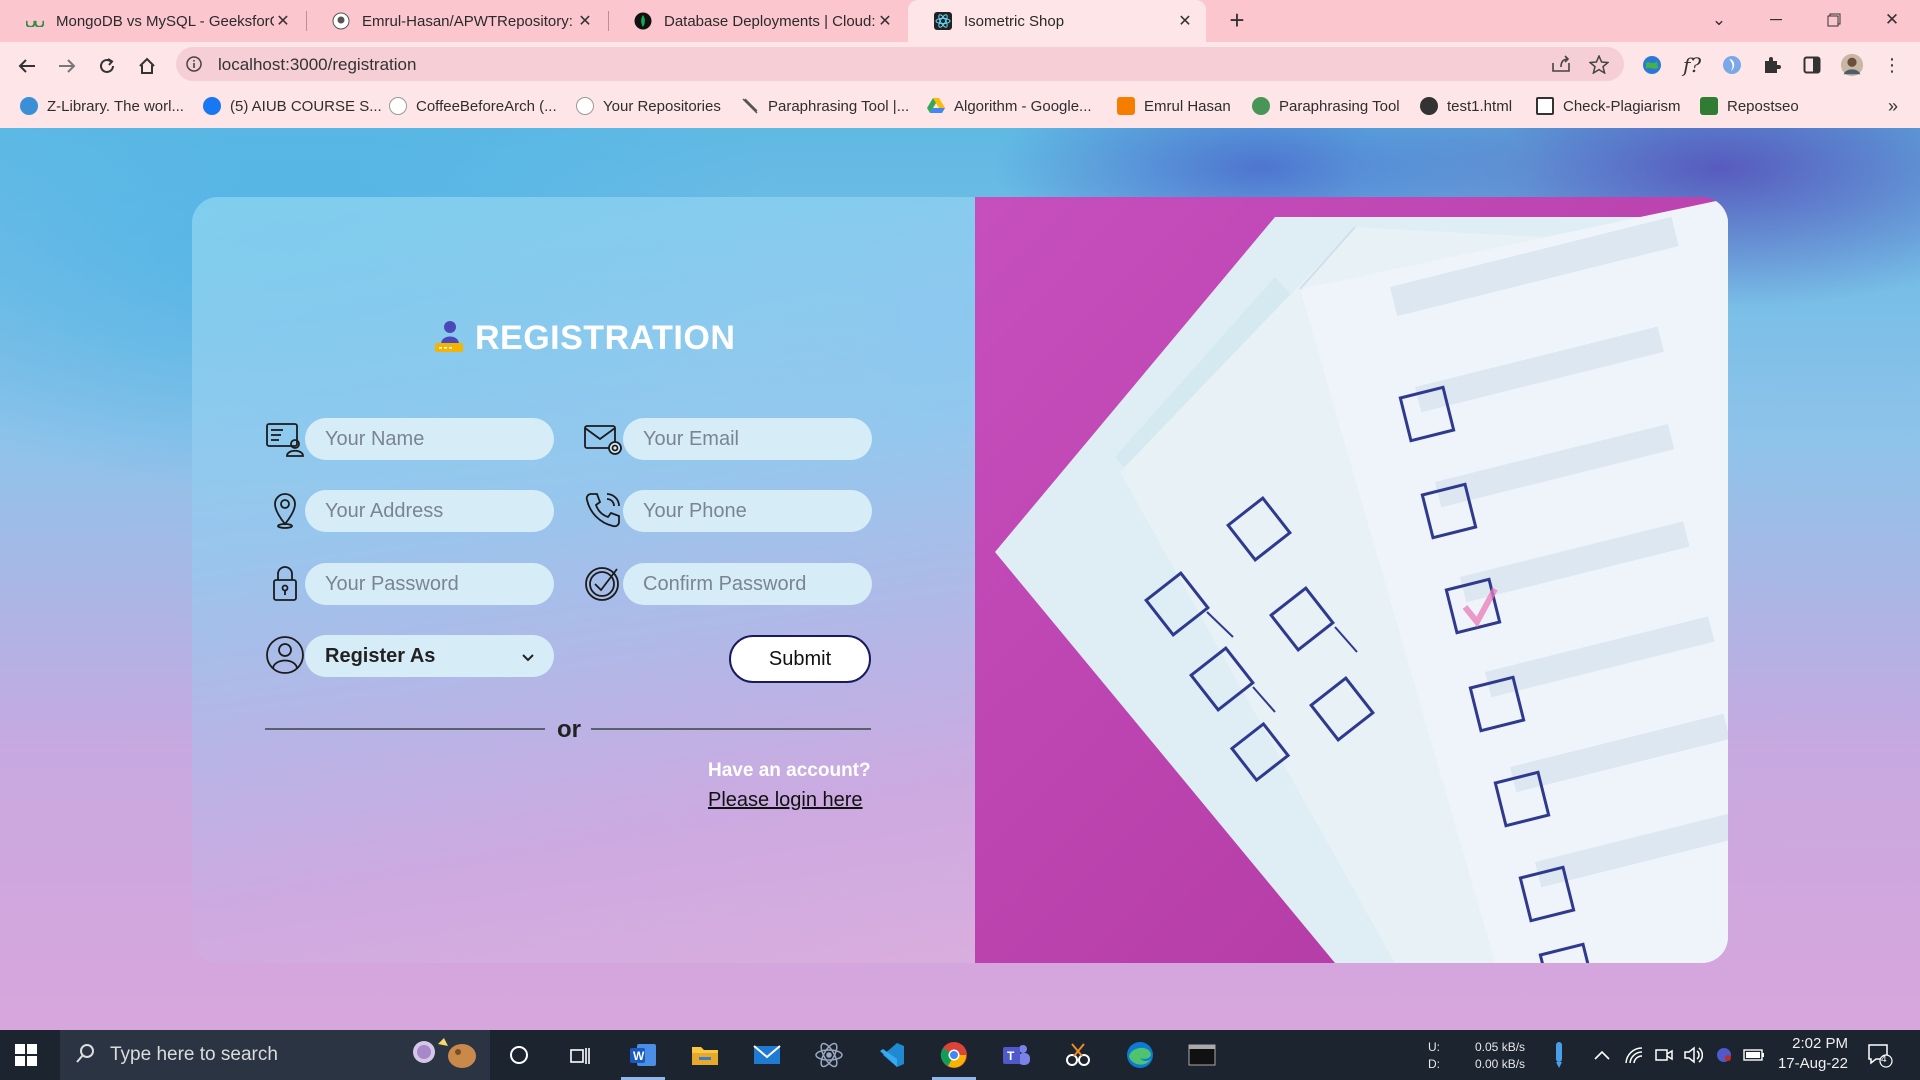  I want to click on atom-icon, so click(829, 1055).